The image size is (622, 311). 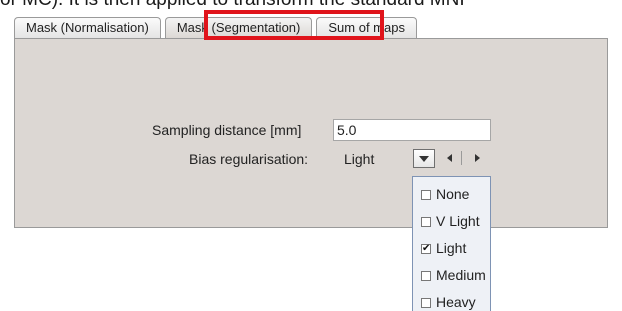 I want to click on arrow-separator, so click(x=461, y=158).